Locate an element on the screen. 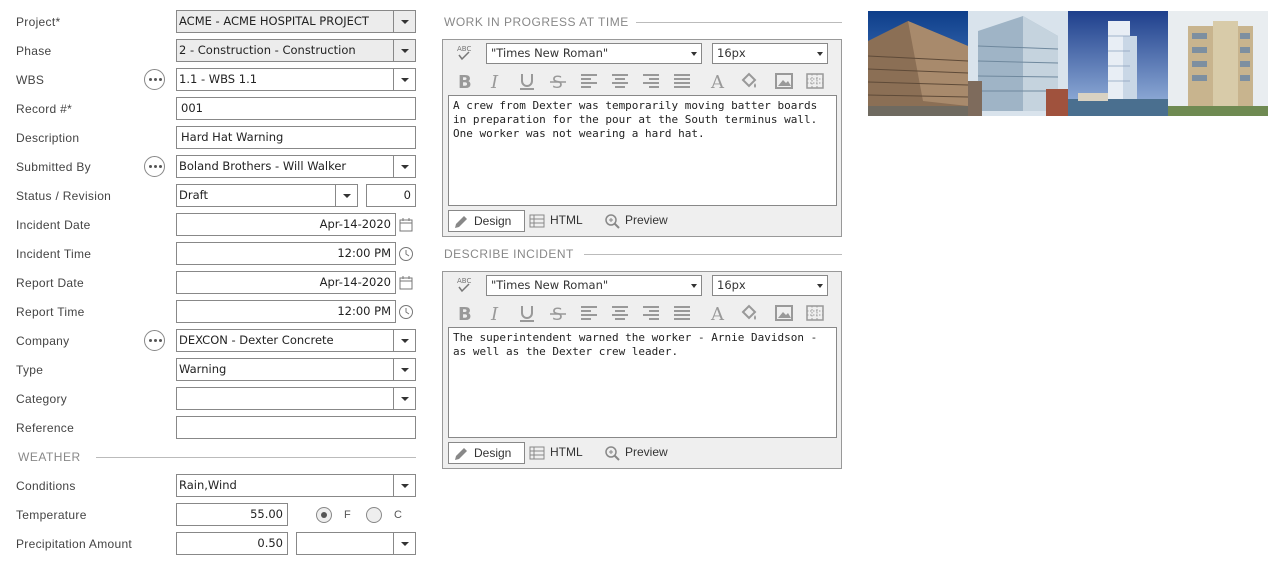 The height and width of the screenshot is (565, 1277). reference-input is located at coordinates (296, 427).